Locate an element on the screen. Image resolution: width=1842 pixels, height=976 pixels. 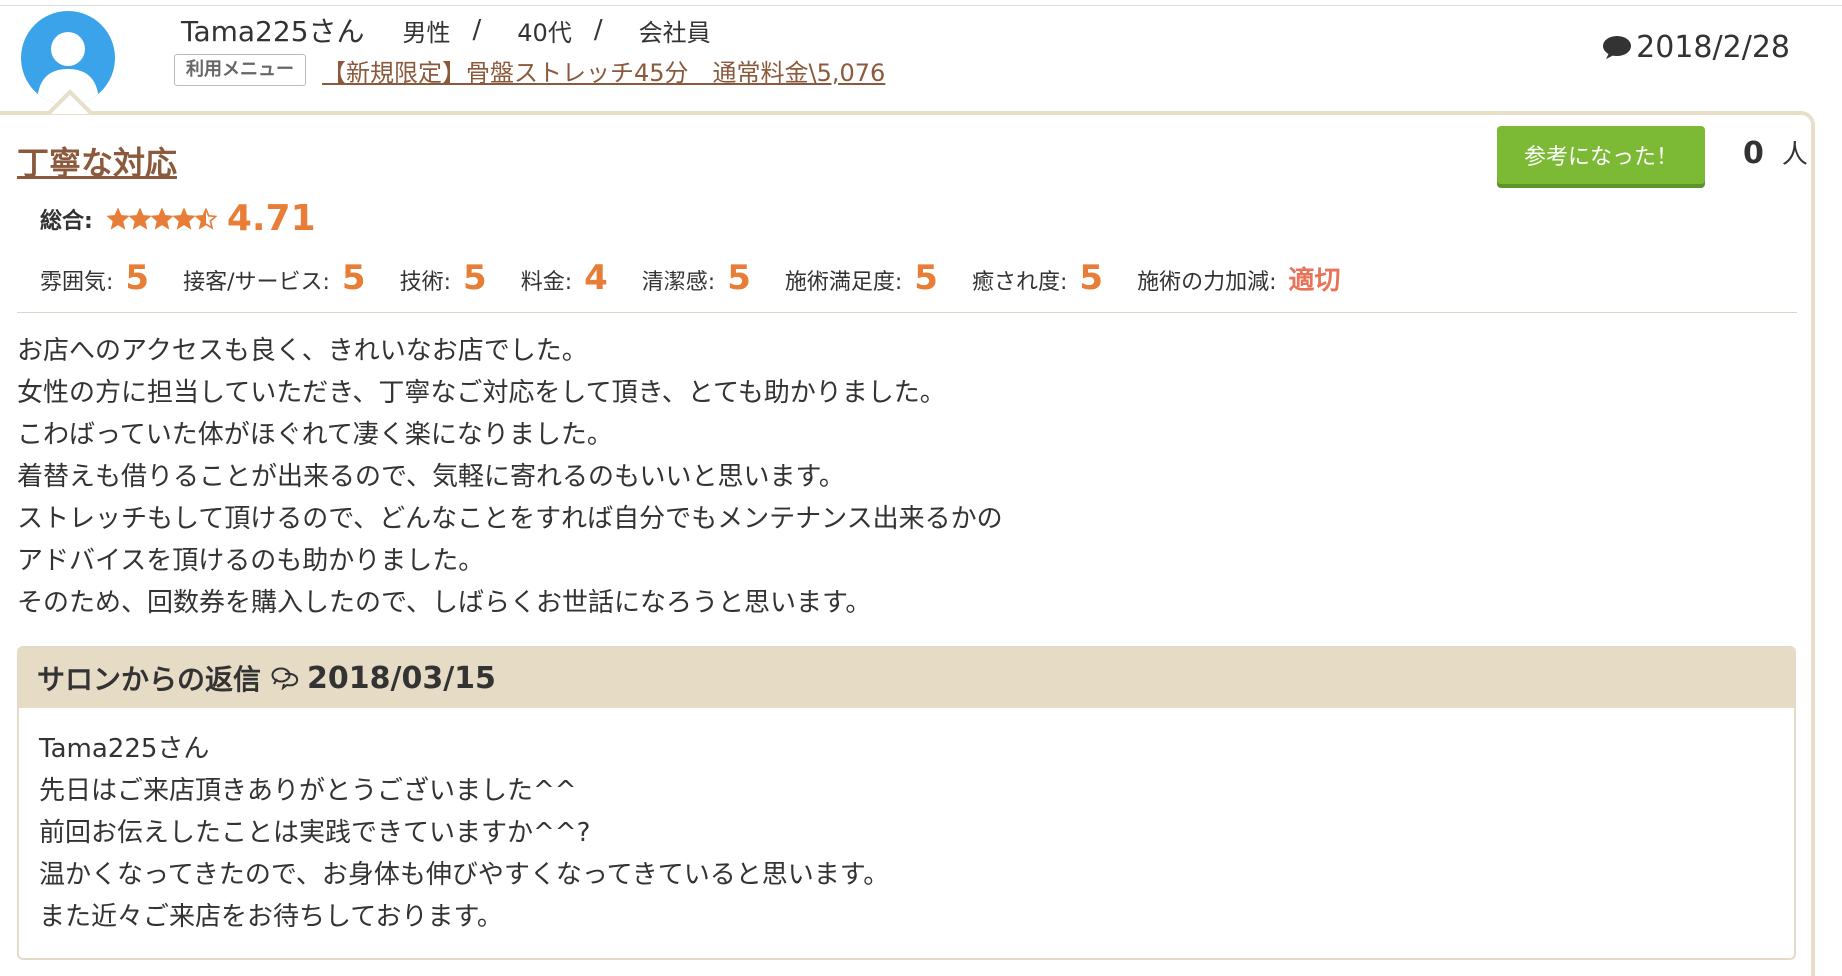
rating-label: 清潔感: is located at coordinates (678, 282).